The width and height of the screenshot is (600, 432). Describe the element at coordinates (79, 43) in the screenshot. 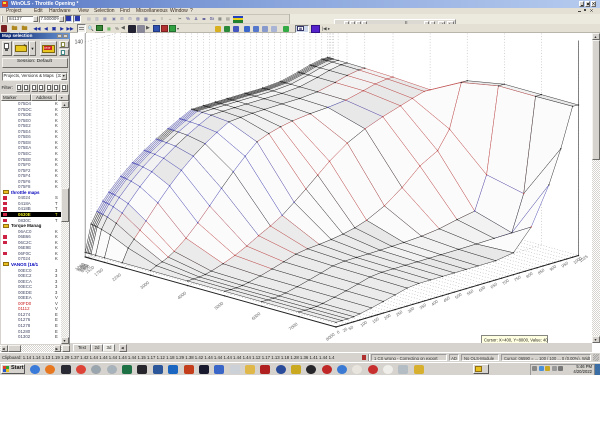

I see `svg-text: 140` at that location.